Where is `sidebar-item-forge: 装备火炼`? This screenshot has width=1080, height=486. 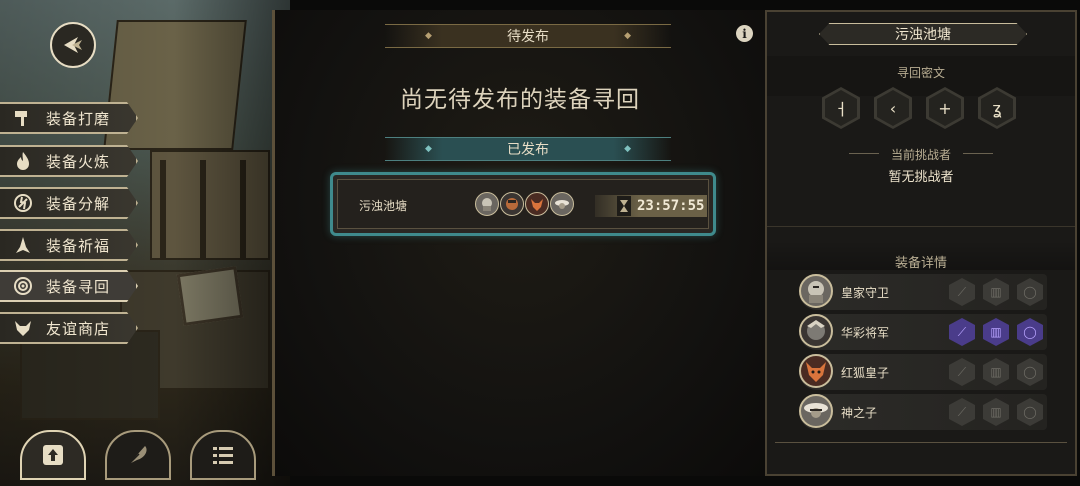
sidebar-item-forge: 装备火炼 is located at coordinates (69, 161).